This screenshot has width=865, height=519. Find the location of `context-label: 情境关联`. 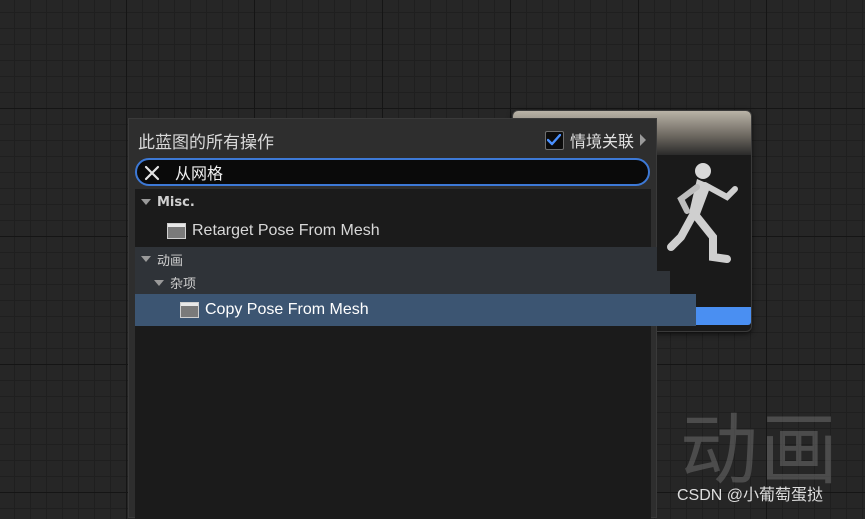

context-label: 情境关联 is located at coordinates (601, 141).